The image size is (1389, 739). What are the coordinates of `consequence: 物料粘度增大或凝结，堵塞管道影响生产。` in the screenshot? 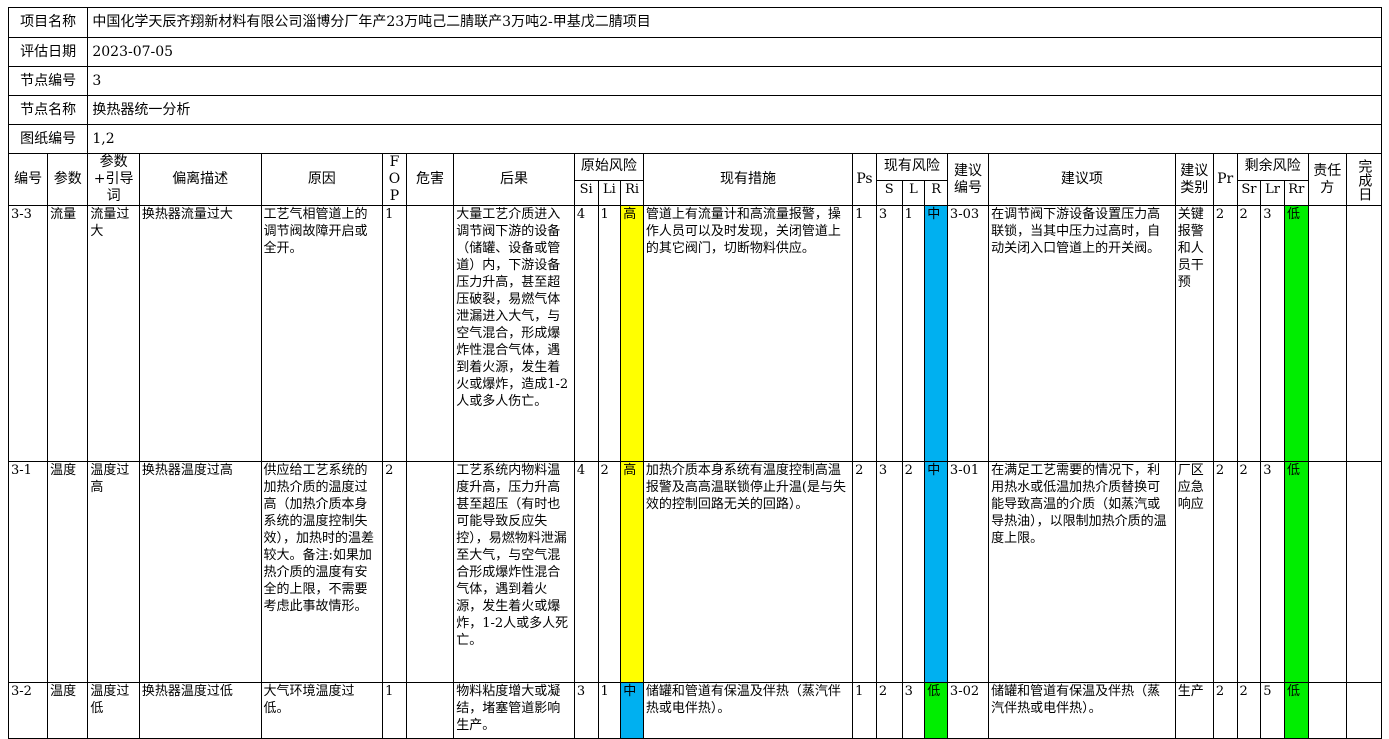 It's located at (514, 710).